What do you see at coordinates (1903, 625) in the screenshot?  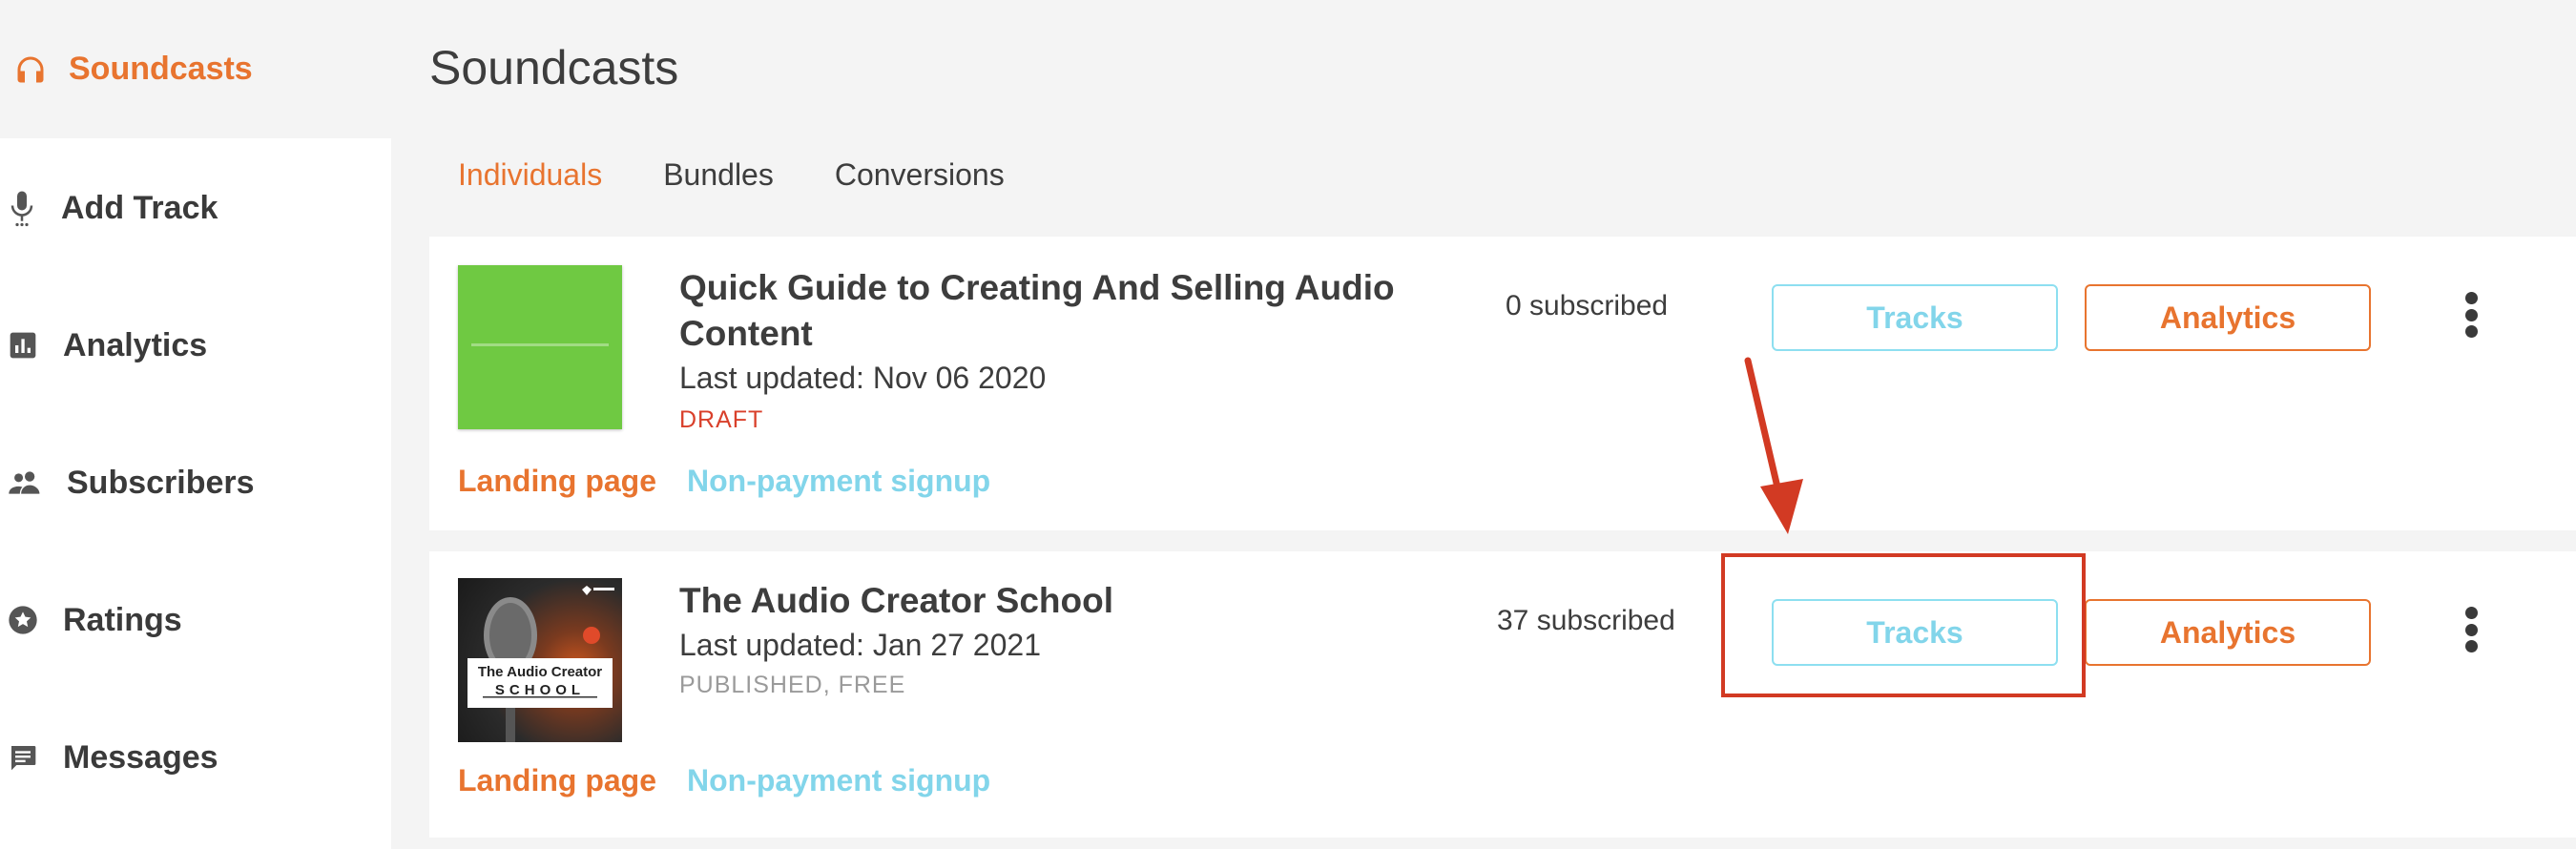 I see `annotation-highlight-box` at bounding box center [1903, 625].